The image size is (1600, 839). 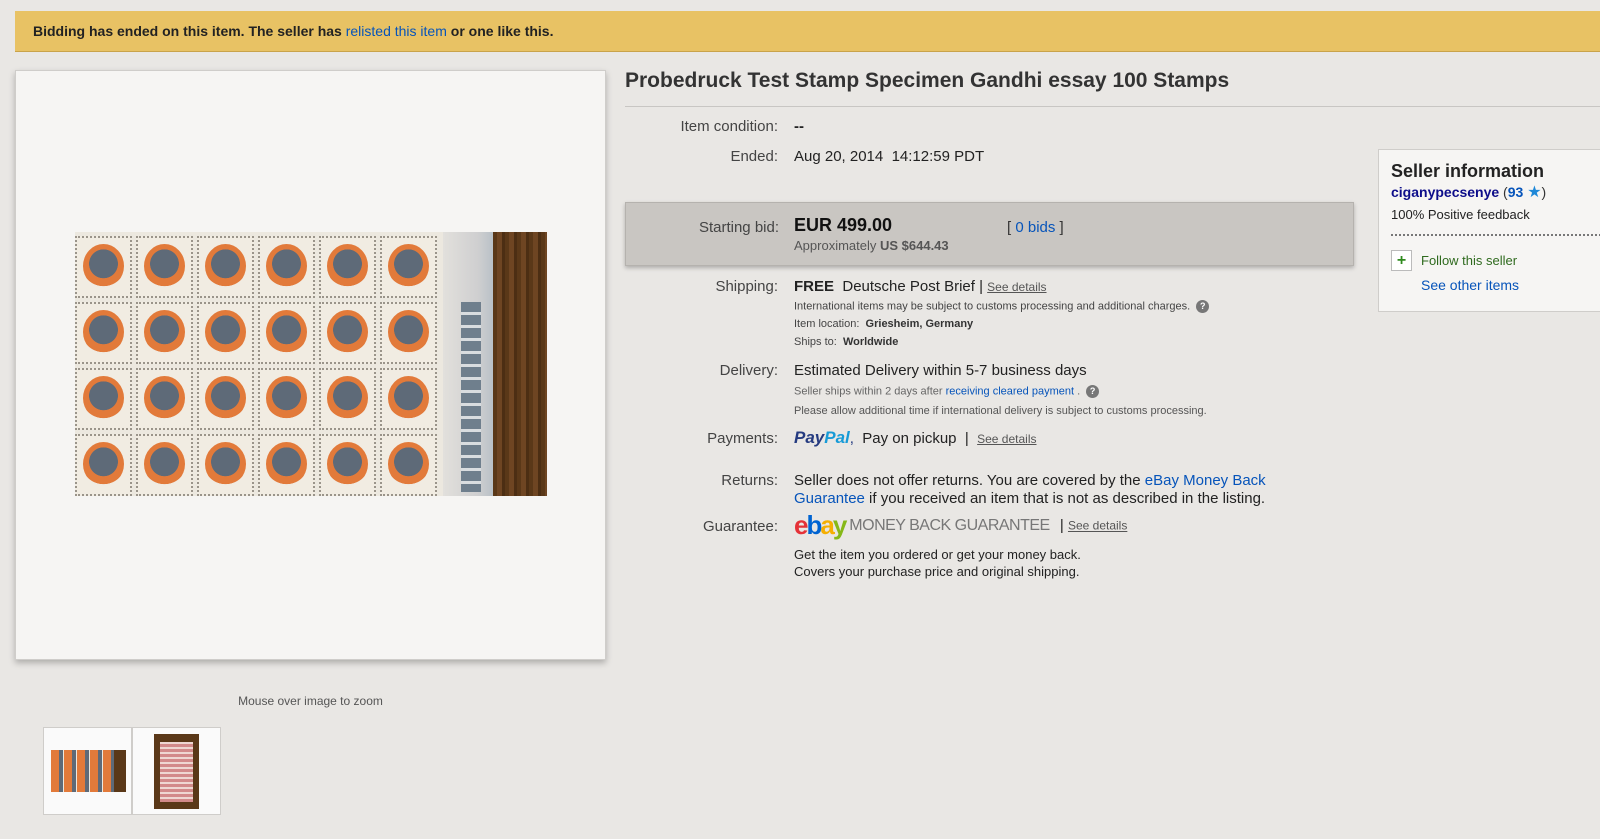 I want to click on condition-label: Item condition:, so click(x=729, y=126).